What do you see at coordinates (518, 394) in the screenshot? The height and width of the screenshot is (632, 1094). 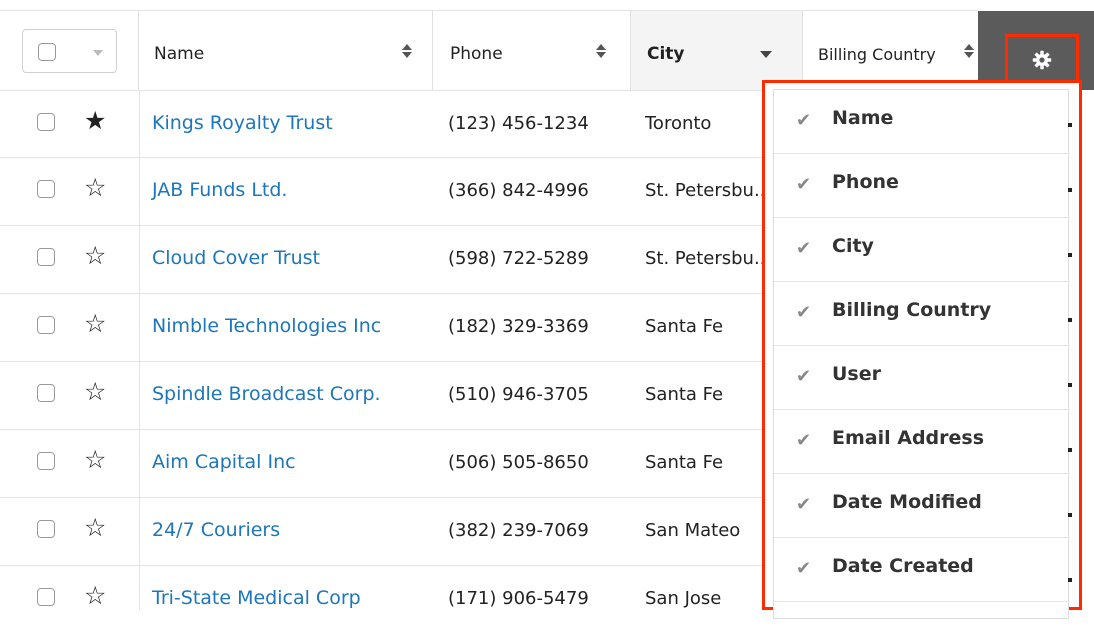 I see `record-phone: (510) 946-3705` at bounding box center [518, 394].